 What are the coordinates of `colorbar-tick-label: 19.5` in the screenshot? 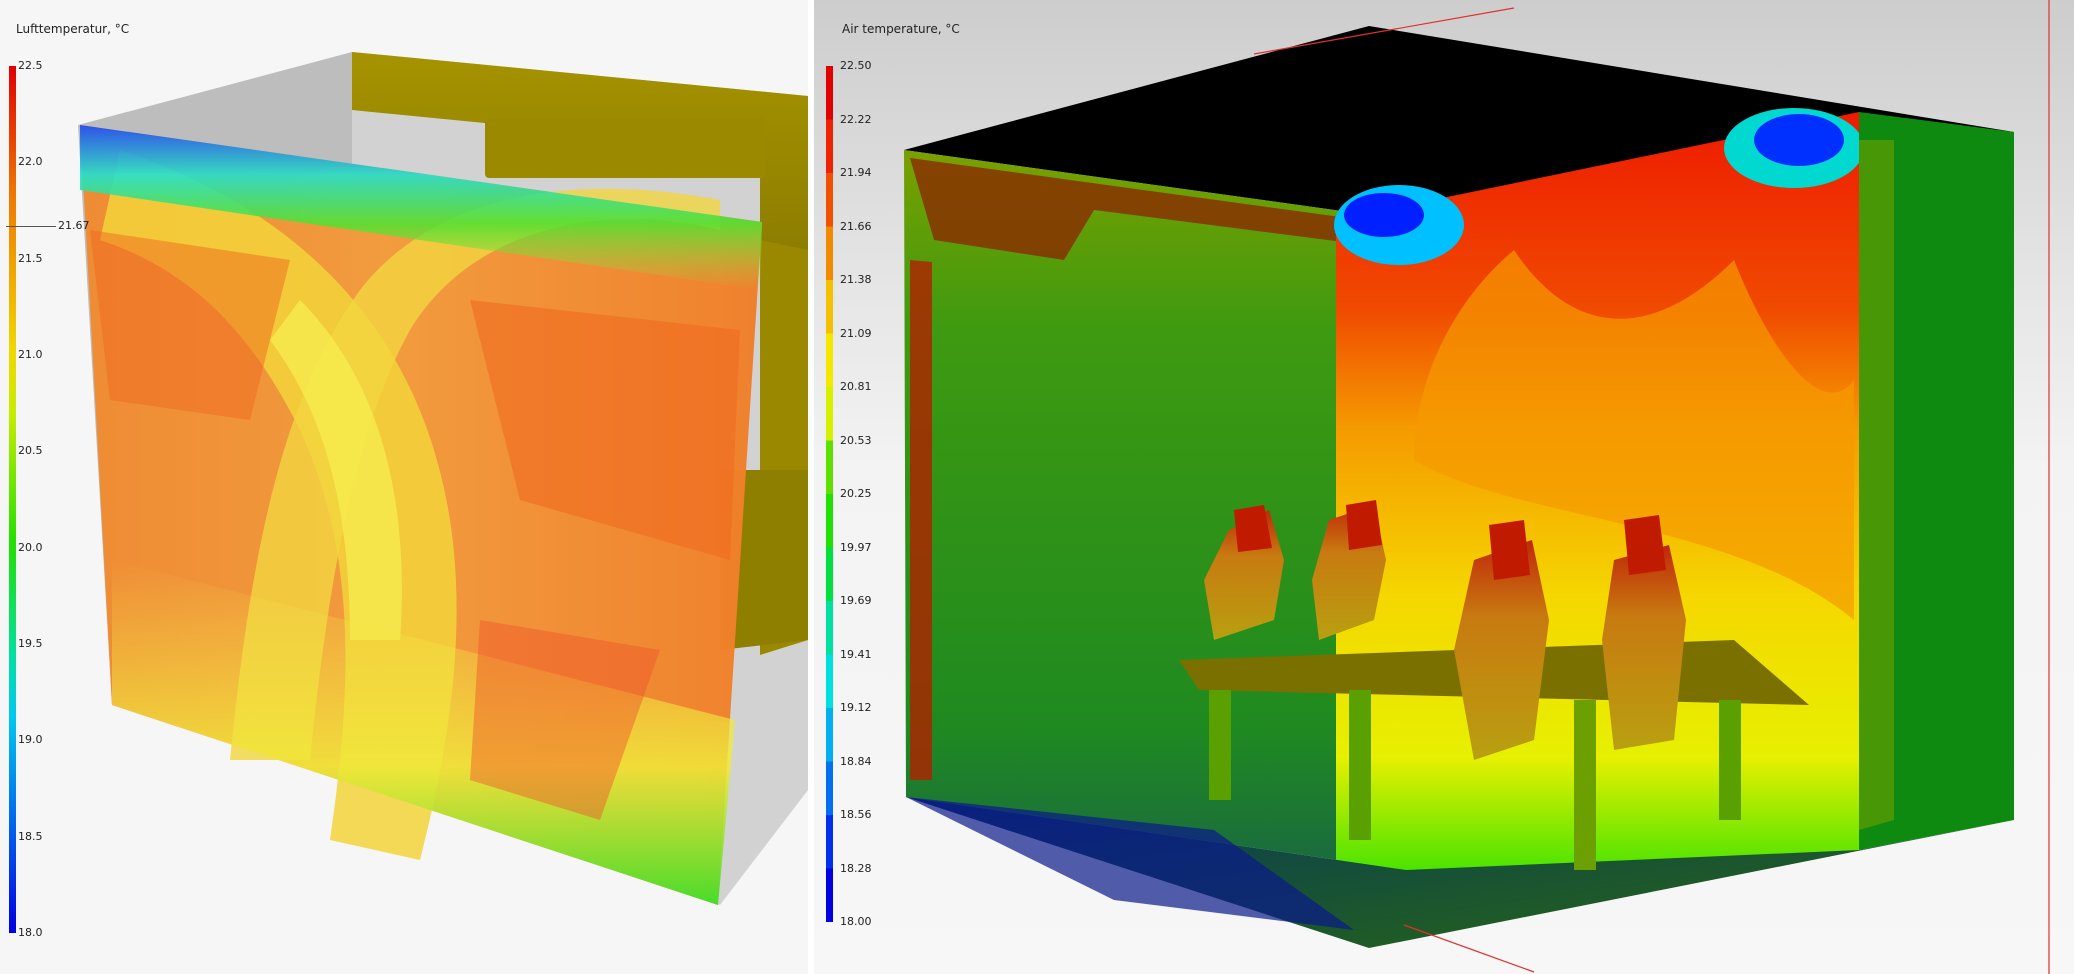 It's located at (30, 643).